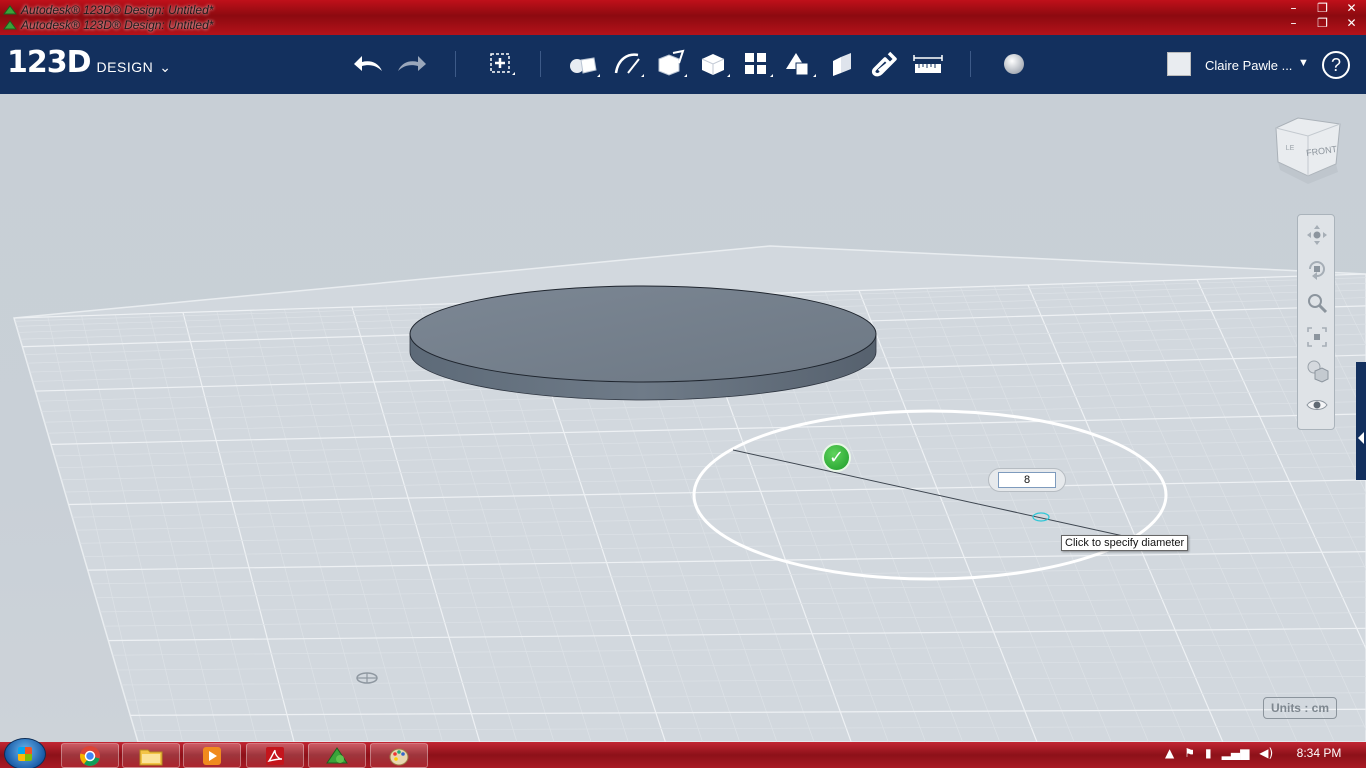 This screenshot has width=1366, height=768. What do you see at coordinates (1316, 322) in the screenshot?
I see `navigation-bar` at bounding box center [1316, 322].